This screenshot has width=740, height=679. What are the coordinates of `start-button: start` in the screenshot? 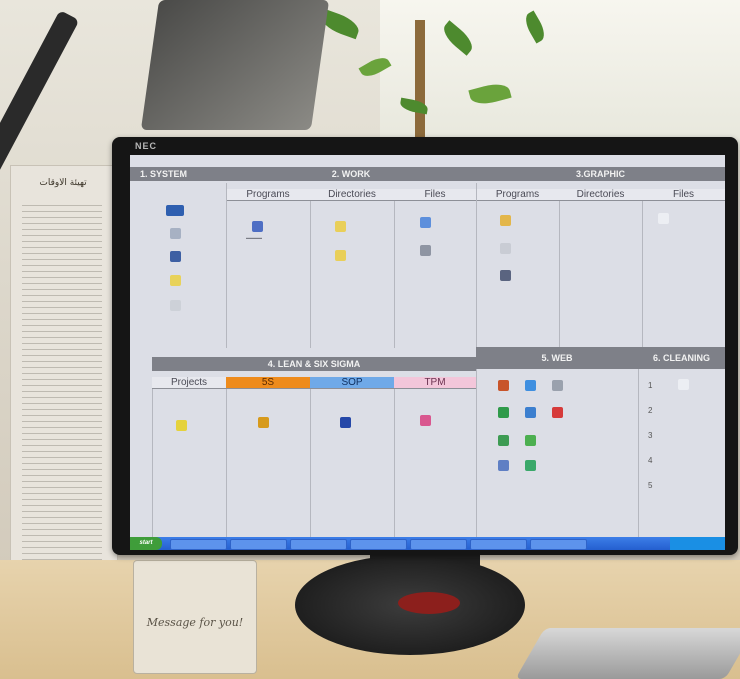 It's located at (146, 543).